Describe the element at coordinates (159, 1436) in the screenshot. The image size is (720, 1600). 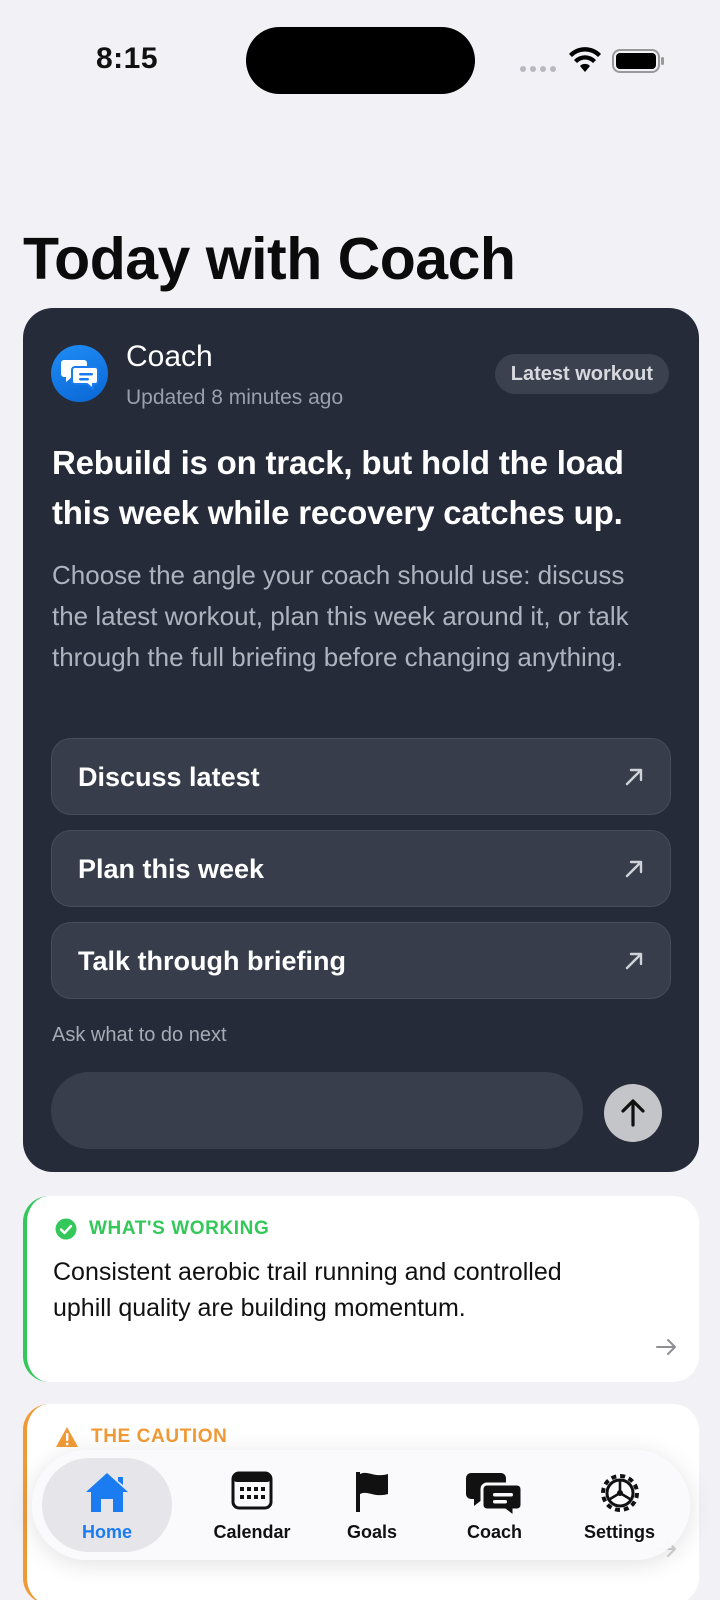
I see `card-tag-label: THE CAUTION` at that location.